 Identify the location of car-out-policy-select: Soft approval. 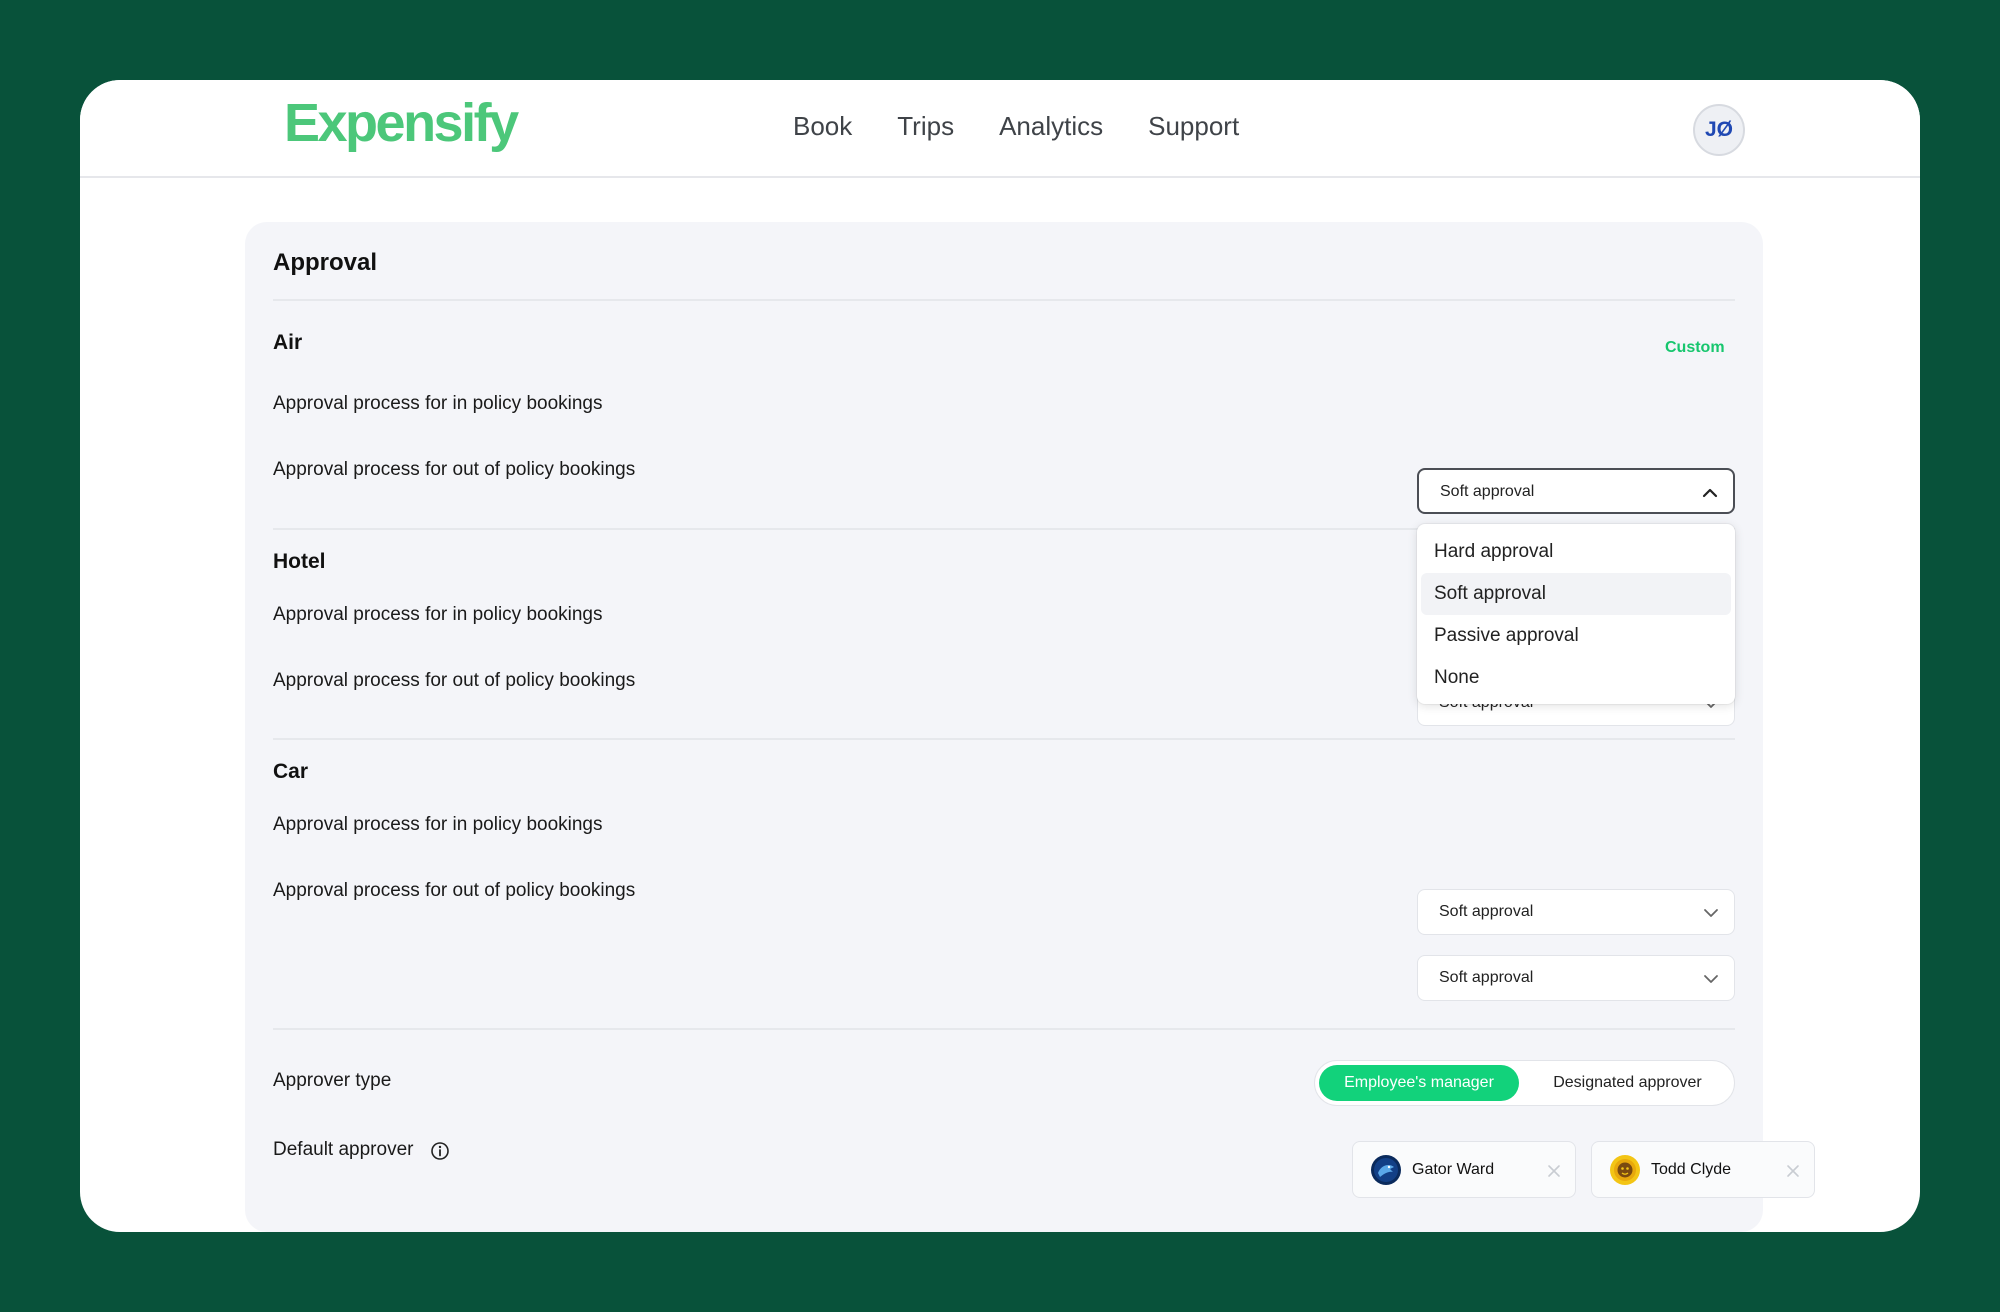
(1576, 978).